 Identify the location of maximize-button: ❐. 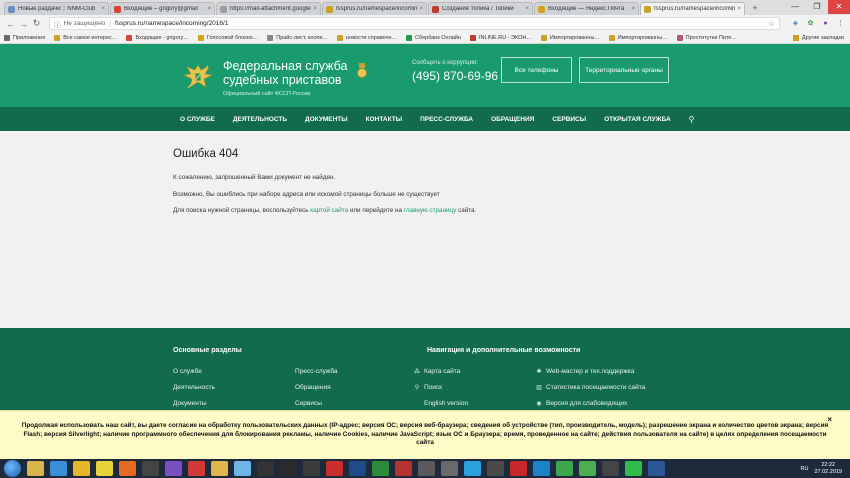
(817, 7).